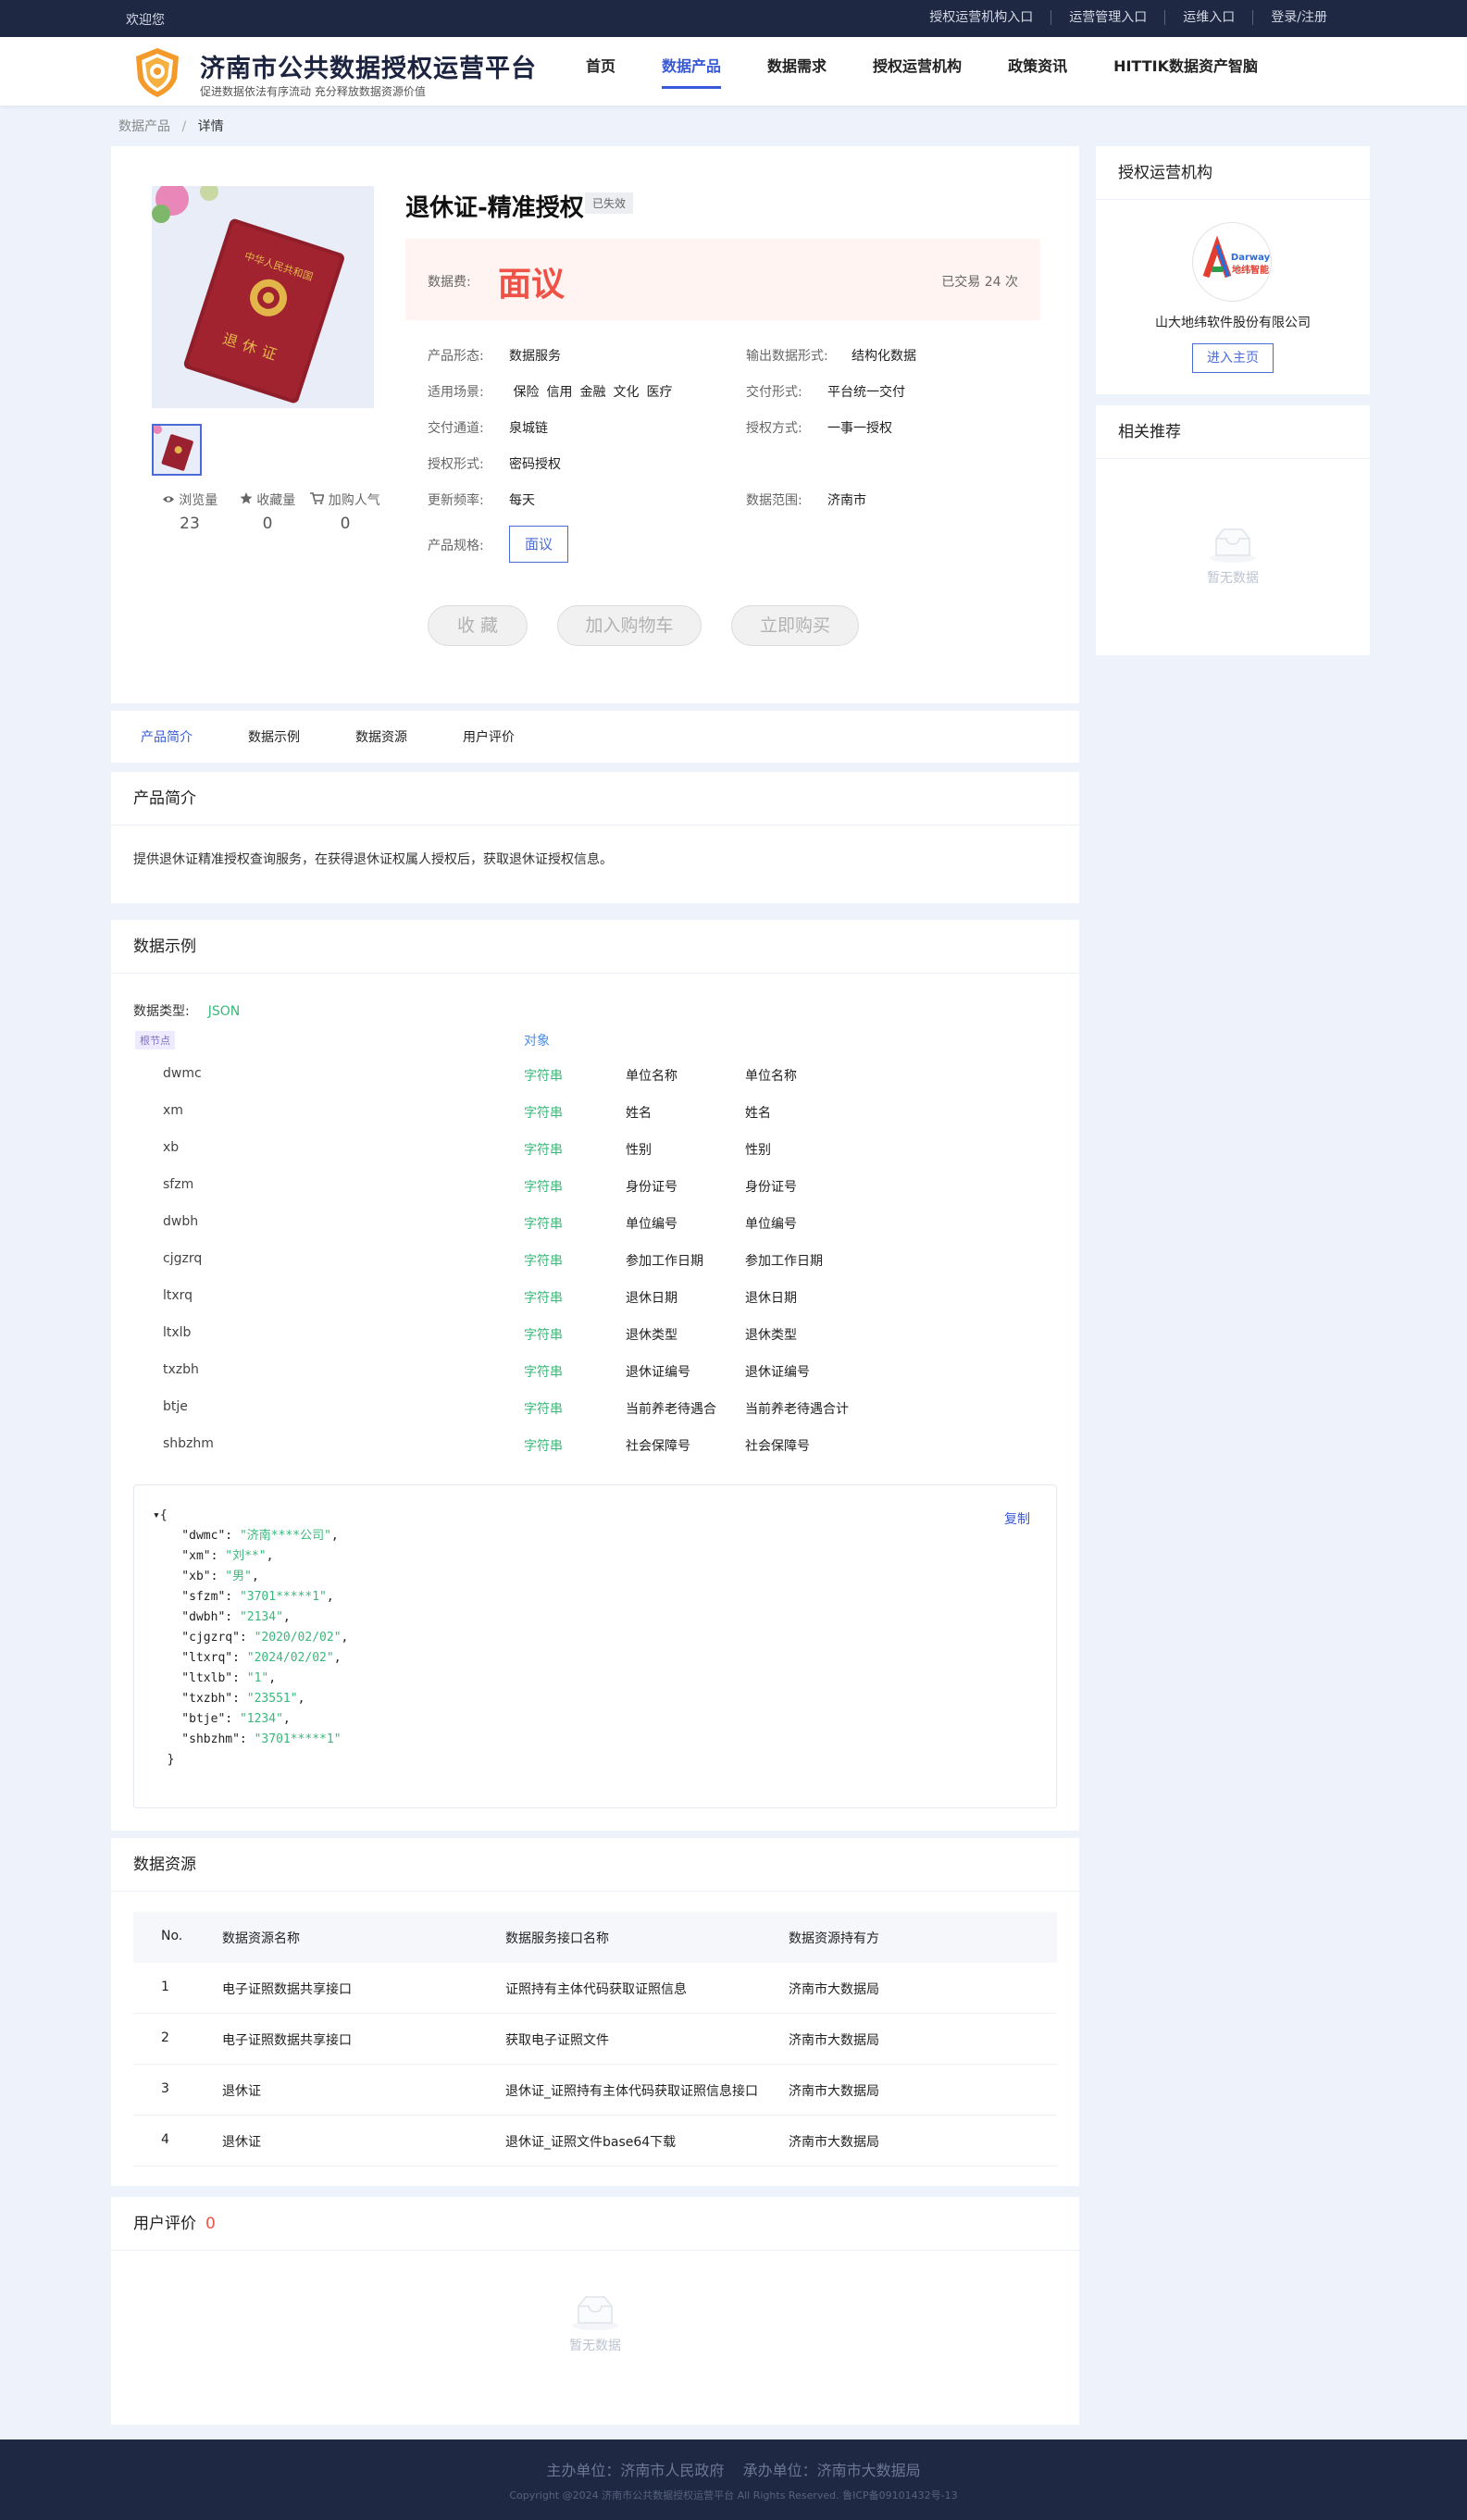 This screenshot has height=2520, width=1467. I want to click on field-name: 性别, so click(639, 1150).